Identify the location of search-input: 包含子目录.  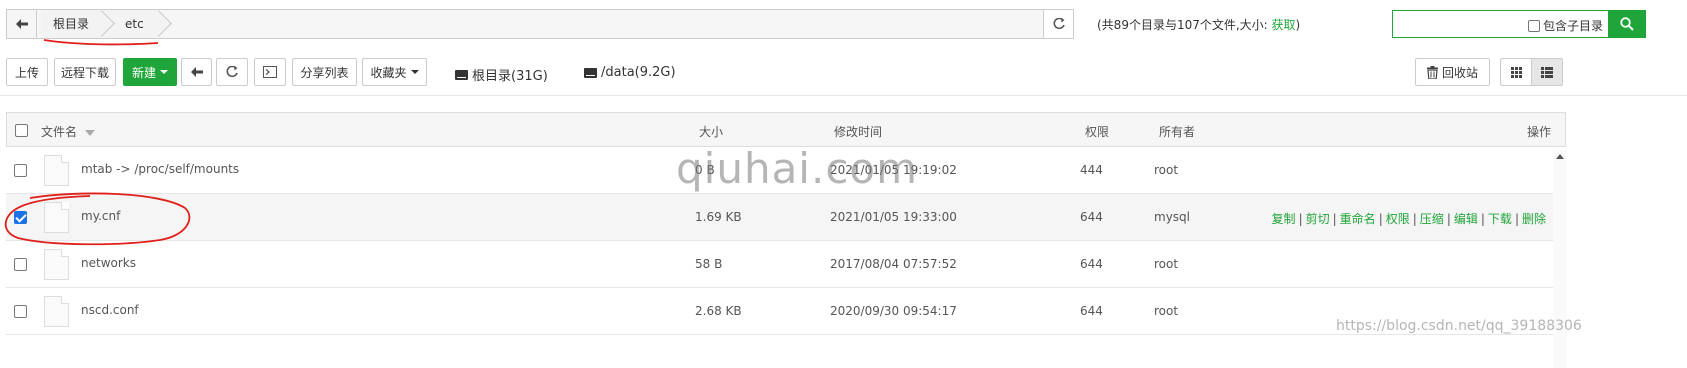
(1519, 24).